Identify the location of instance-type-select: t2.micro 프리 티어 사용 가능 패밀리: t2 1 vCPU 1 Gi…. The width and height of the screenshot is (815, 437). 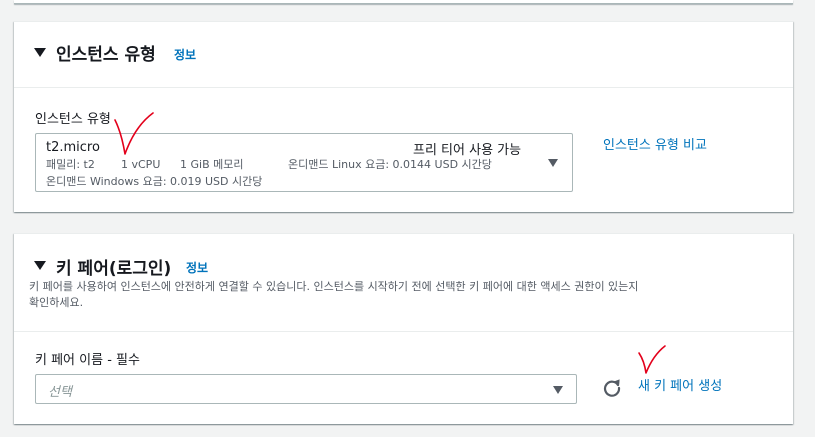
(304, 162).